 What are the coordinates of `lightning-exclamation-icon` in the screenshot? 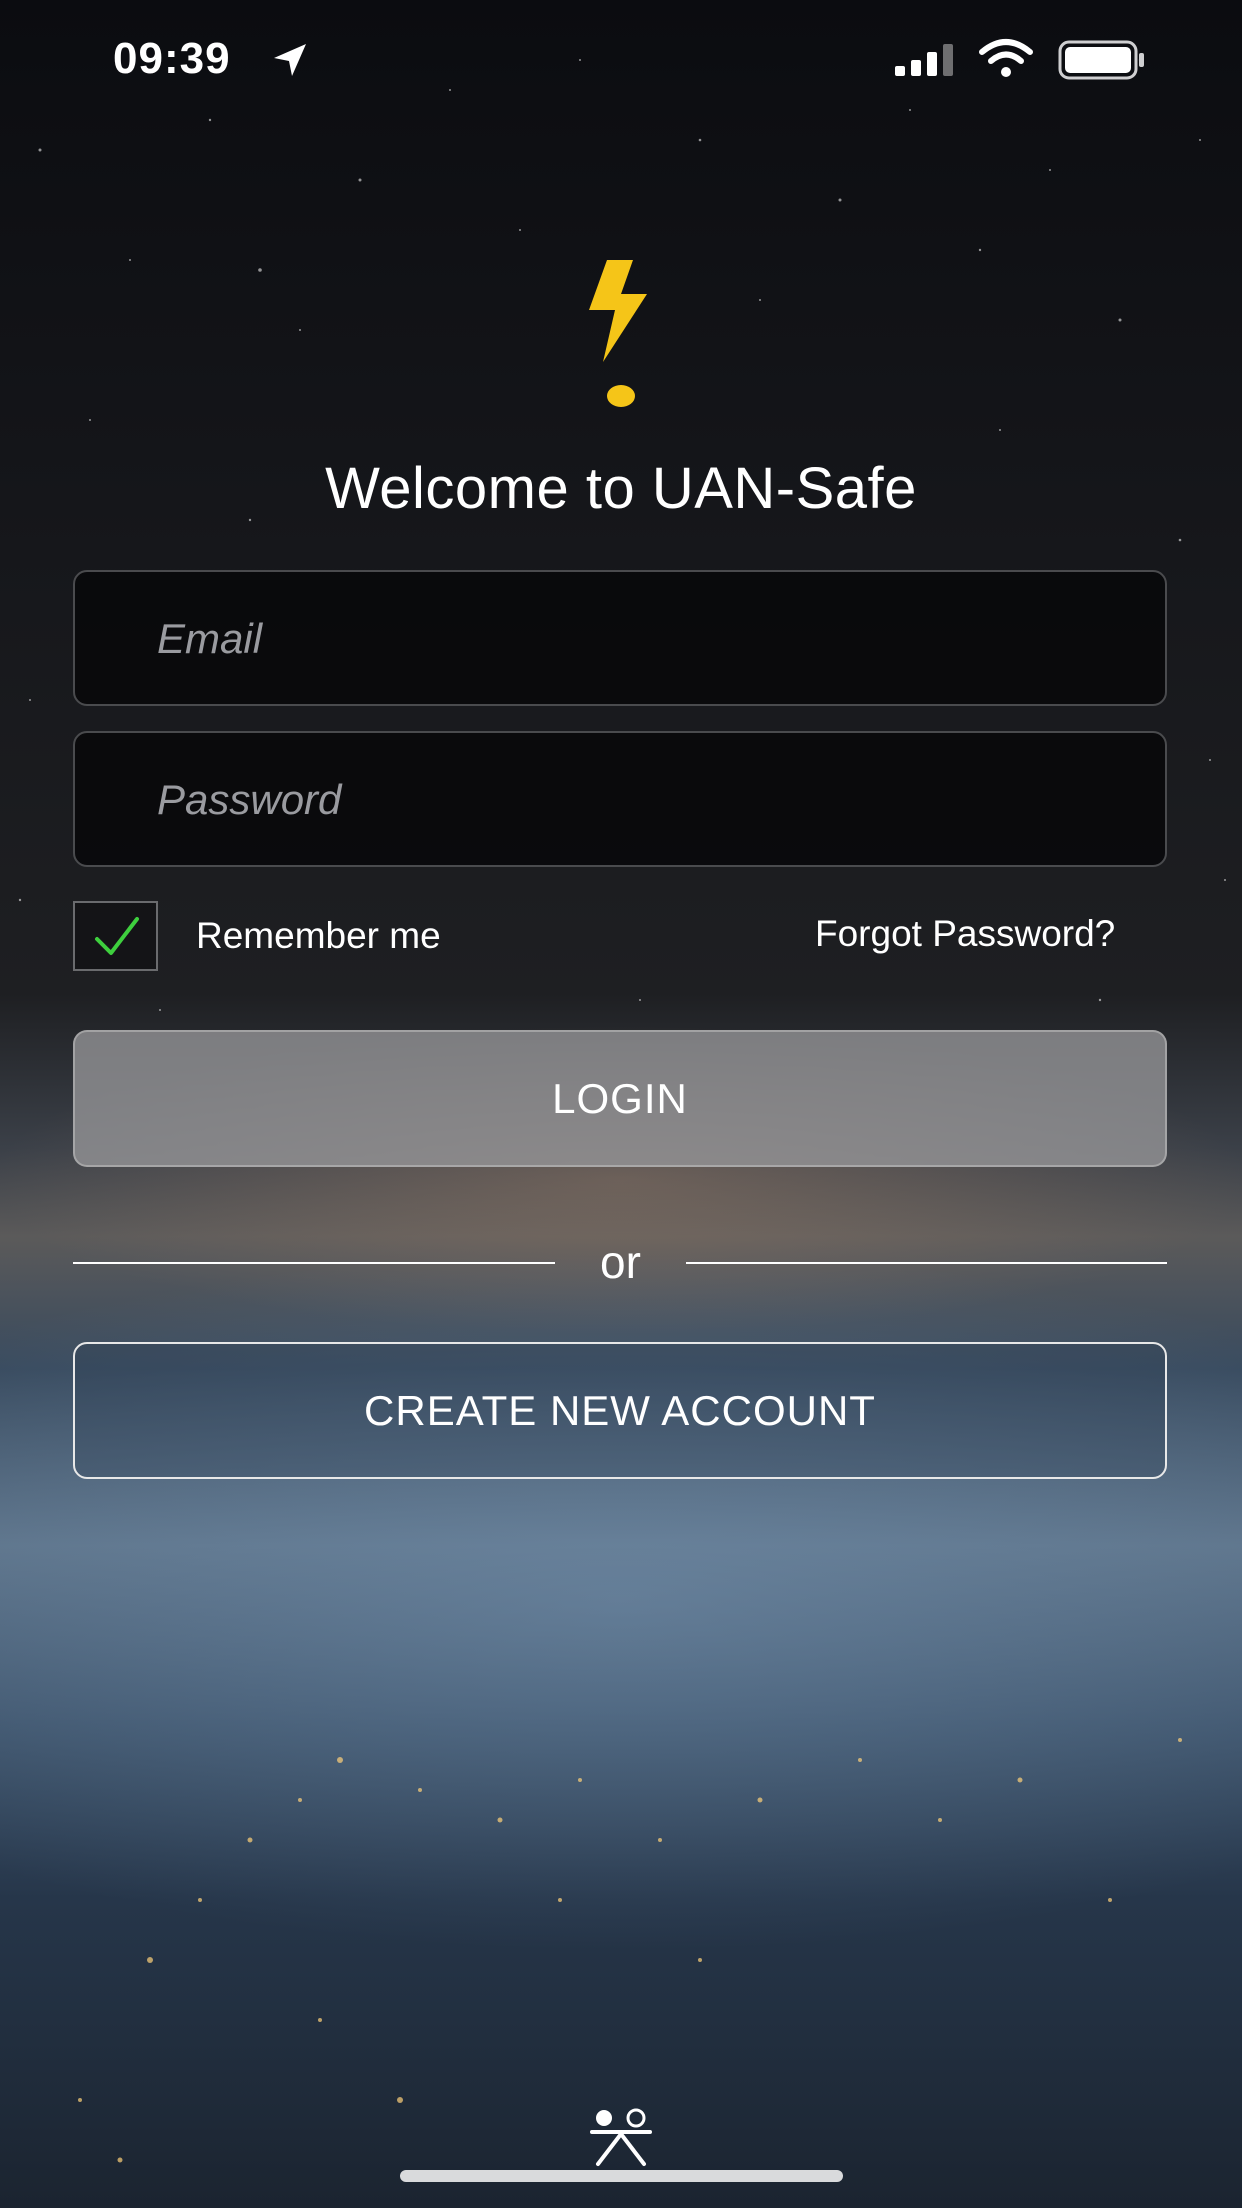 It's located at (618, 333).